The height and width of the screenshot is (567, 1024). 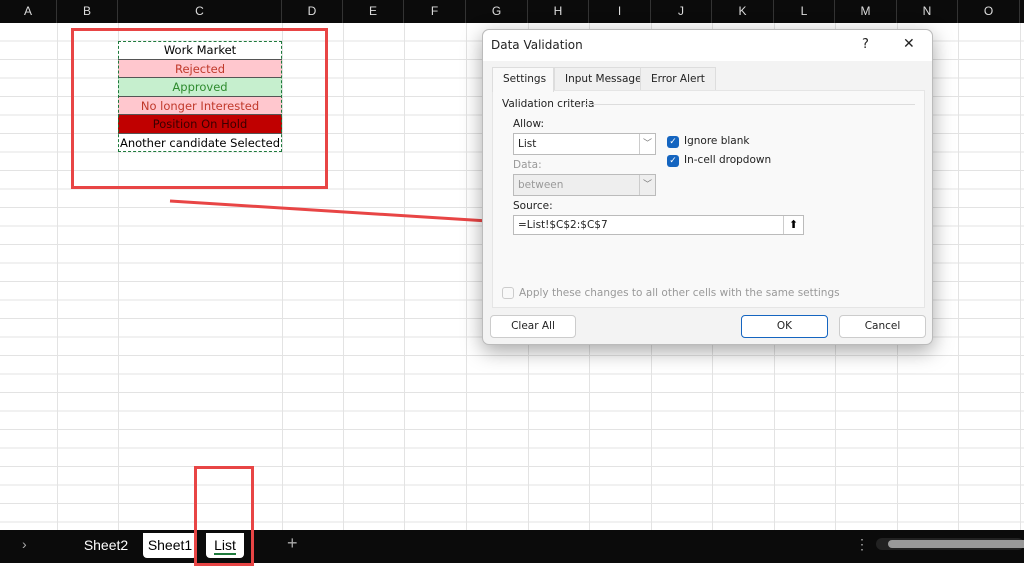 What do you see at coordinates (673, 161) in the screenshot?
I see `incell-dropdown-checkbox: ✓` at bounding box center [673, 161].